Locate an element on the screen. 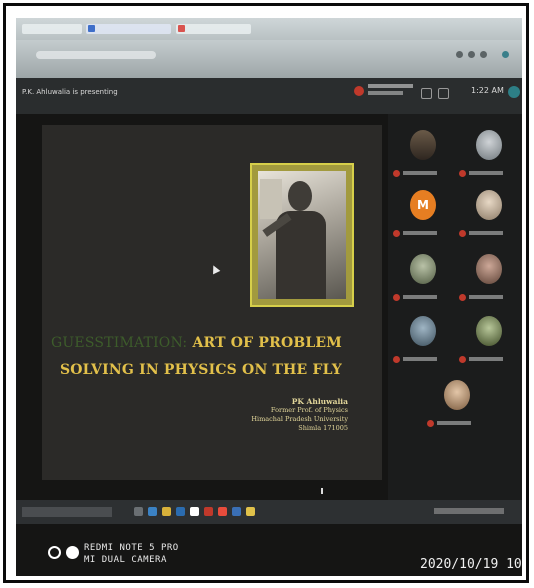 The width and height of the screenshot is (534, 588). slide-title-line-2: SOLVING IN PHYSICS ON THE FLY is located at coordinates (200, 370).